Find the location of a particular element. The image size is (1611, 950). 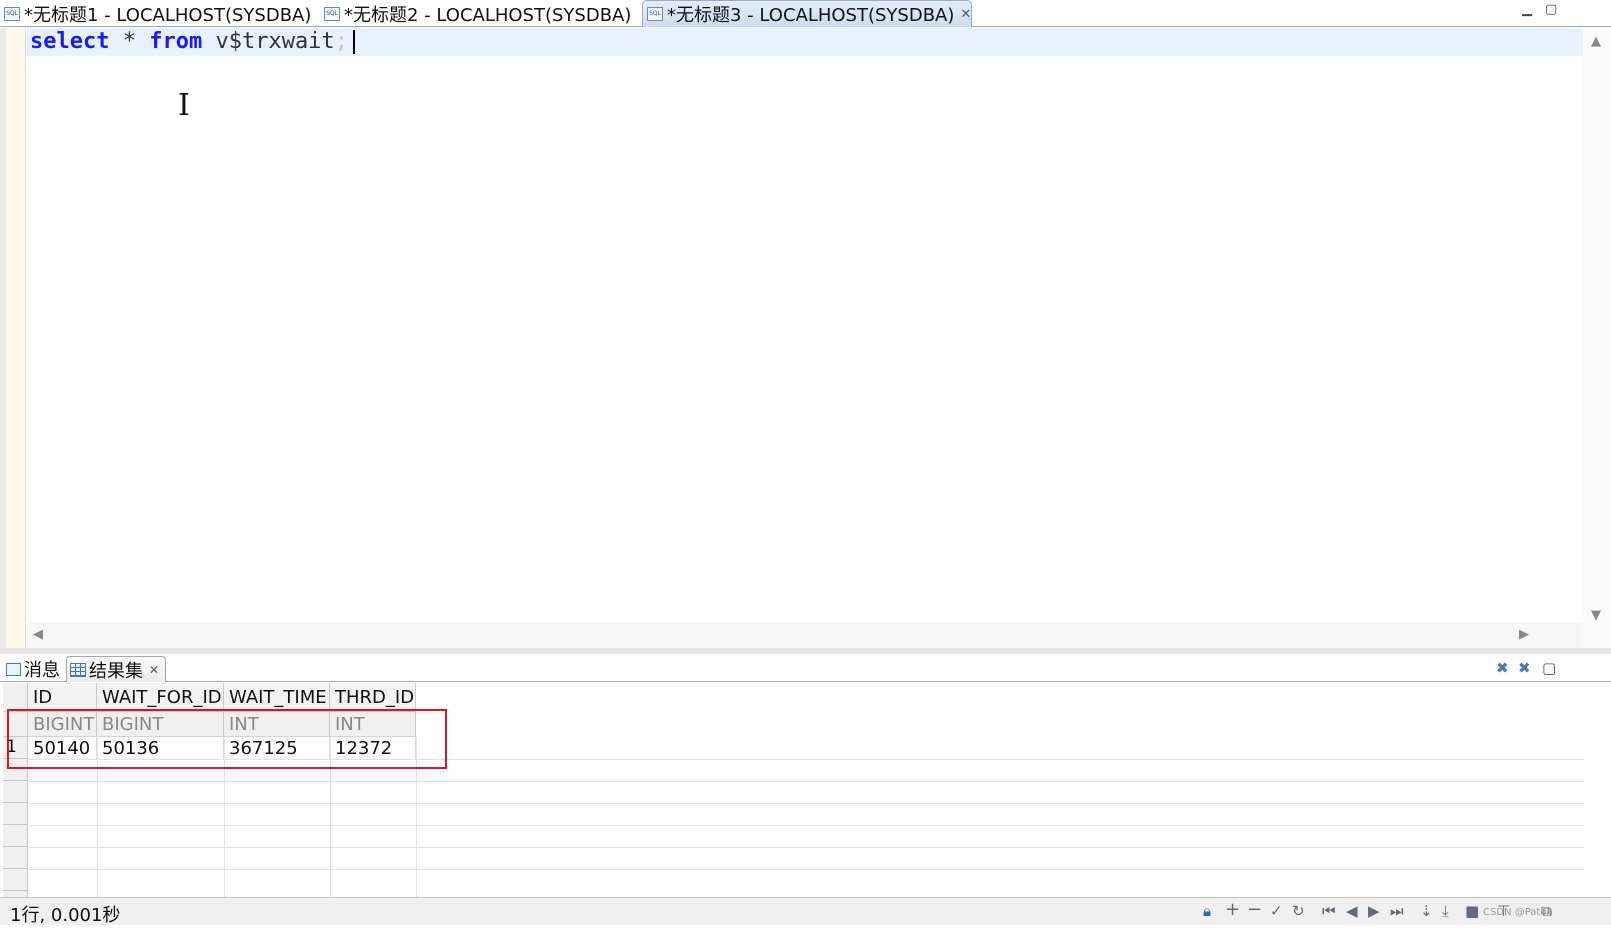

table-name: v$trxwait is located at coordinates (275, 41).